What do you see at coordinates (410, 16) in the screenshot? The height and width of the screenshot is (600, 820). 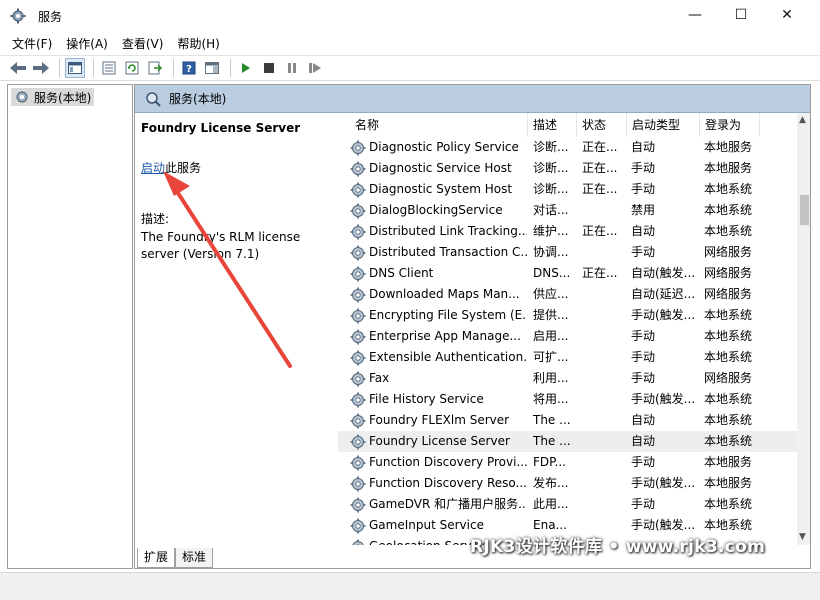 I see `title-bar: 服务 — ☐ ✕` at bounding box center [410, 16].